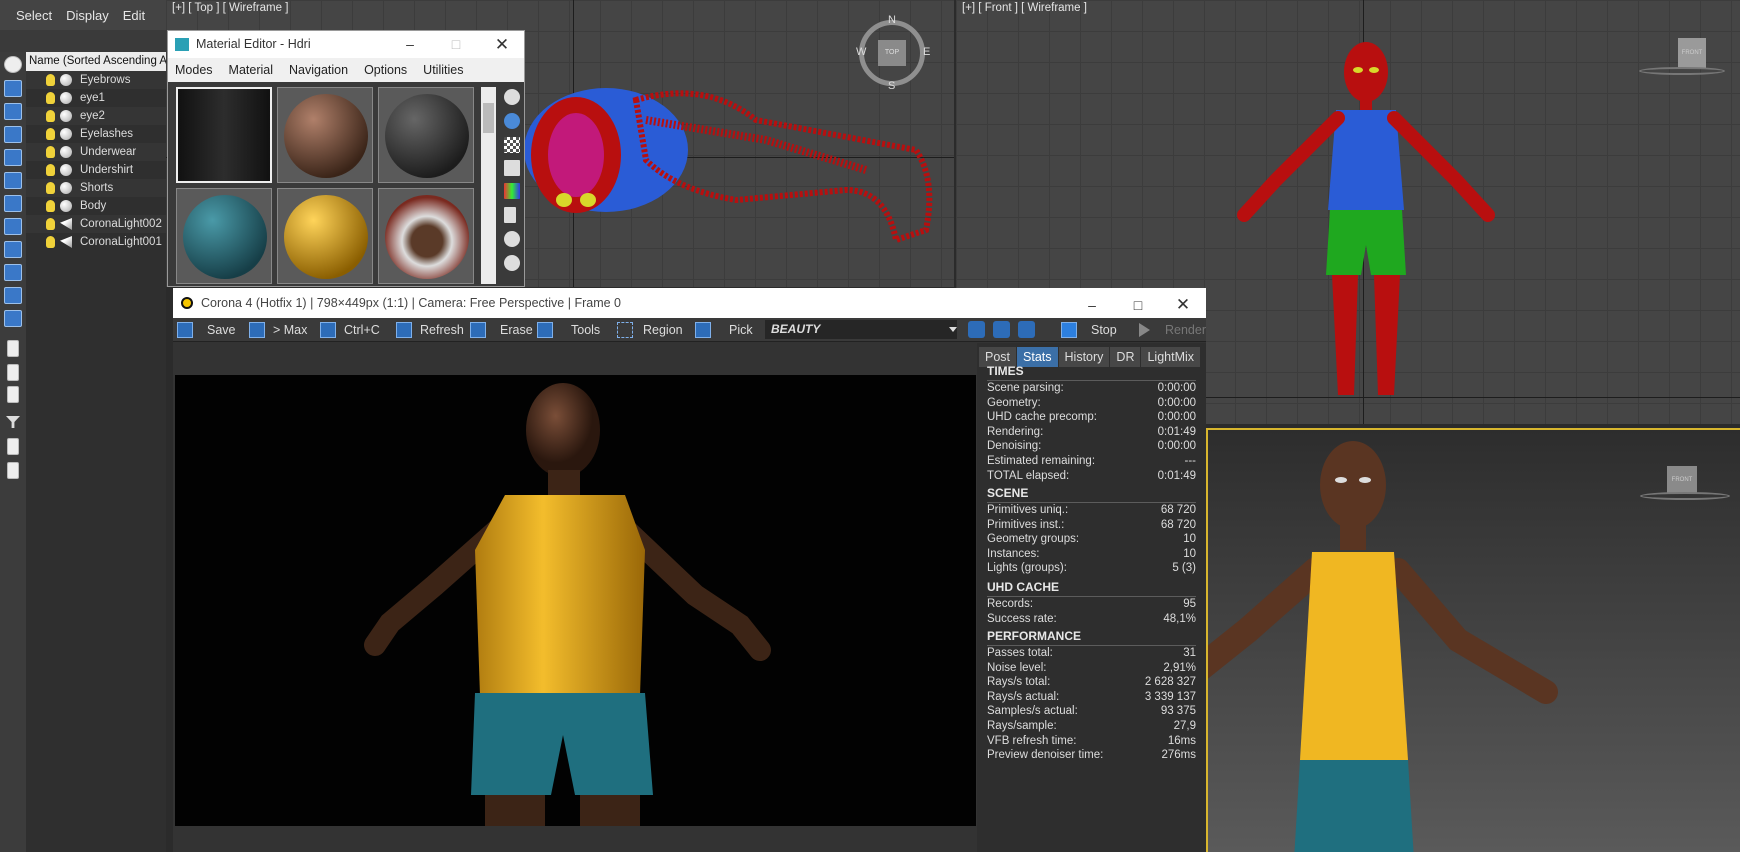  What do you see at coordinates (1001, 329) in the screenshot?
I see `zoom-out-icon` at bounding box center [1001, 329].